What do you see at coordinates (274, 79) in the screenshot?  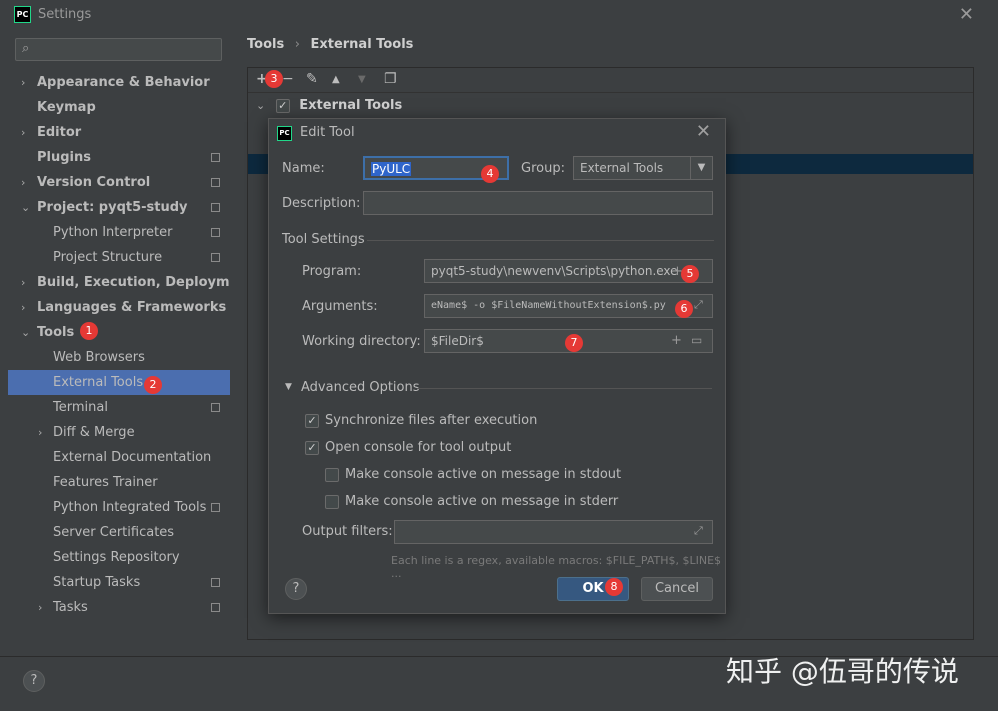 I see `step-badge: 3` at bounding box center [274, 79].